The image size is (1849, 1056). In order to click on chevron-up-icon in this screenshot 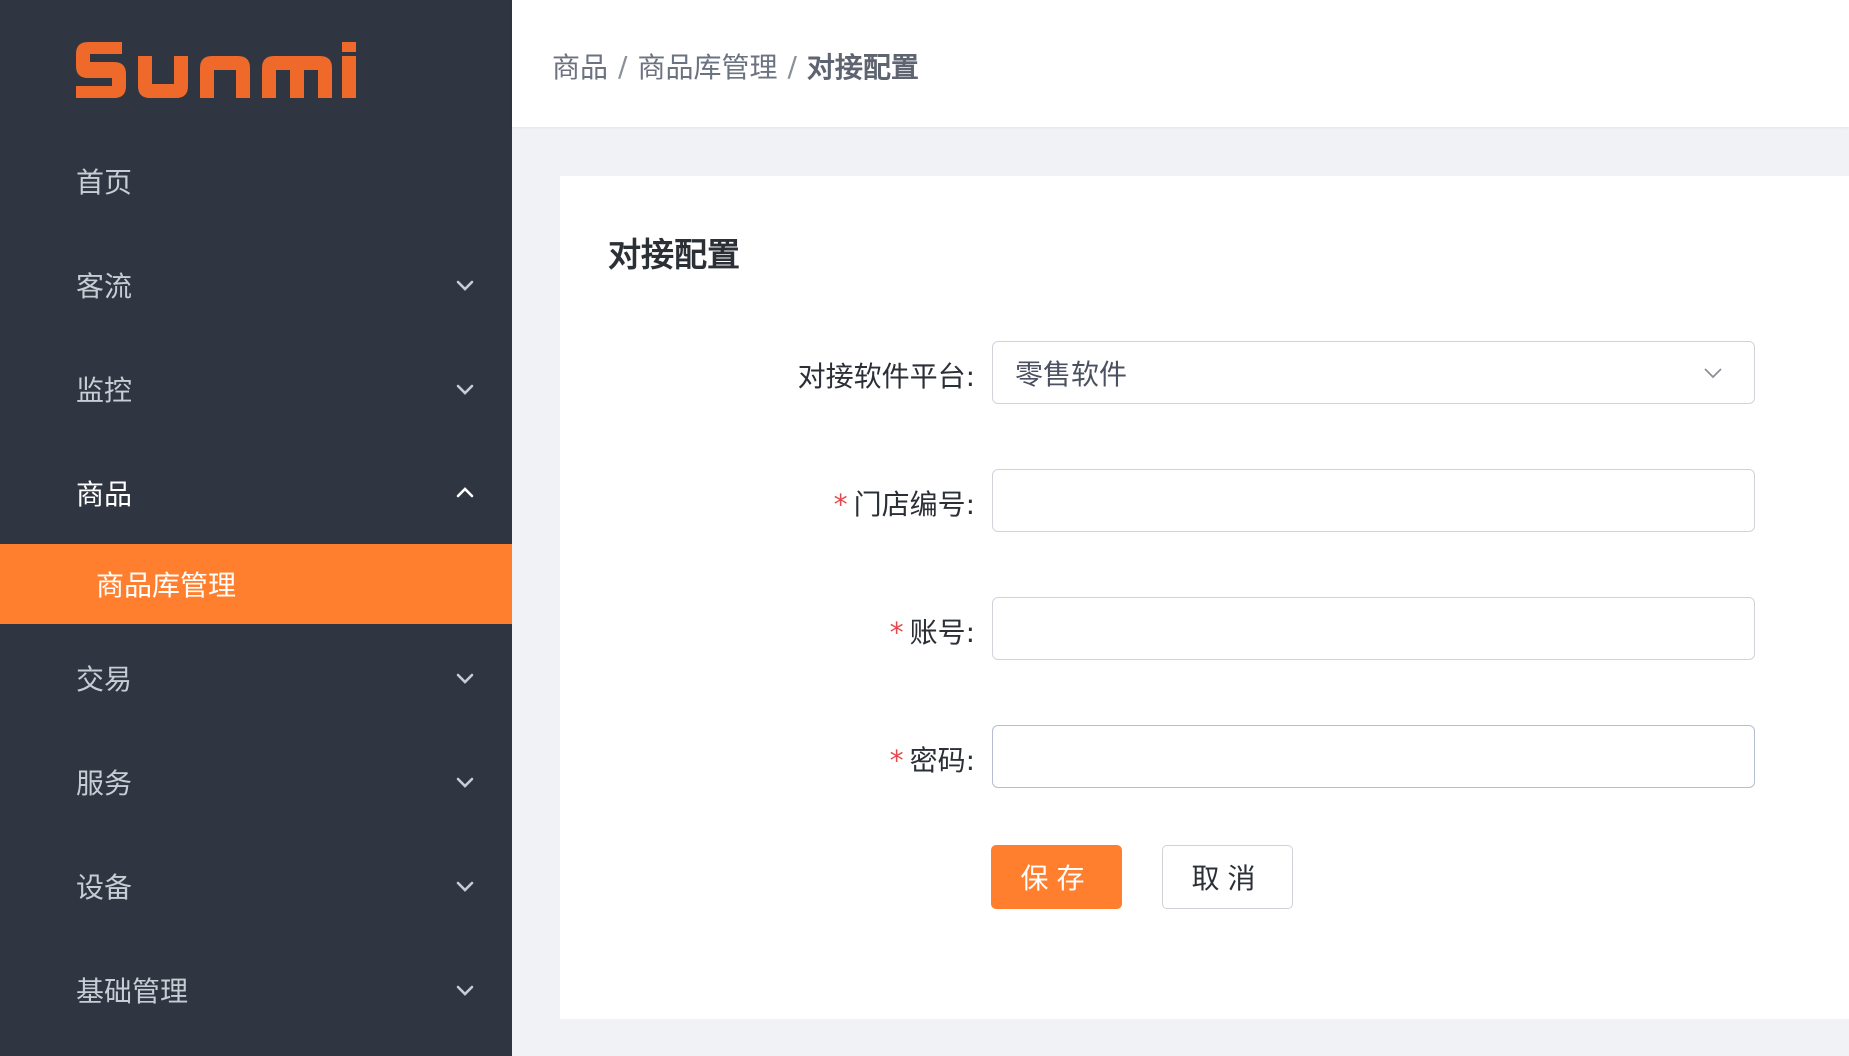, I will do `click(465, 492)`.